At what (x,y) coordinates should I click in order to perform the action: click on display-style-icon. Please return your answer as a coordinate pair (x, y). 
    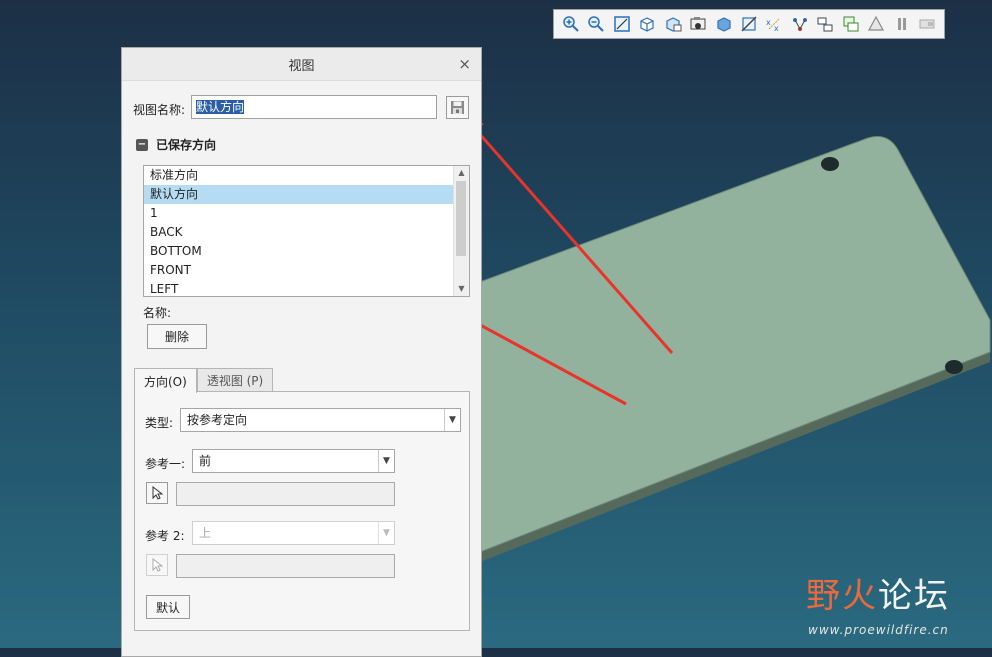
    Looking at the image, I should click on (723, 24).